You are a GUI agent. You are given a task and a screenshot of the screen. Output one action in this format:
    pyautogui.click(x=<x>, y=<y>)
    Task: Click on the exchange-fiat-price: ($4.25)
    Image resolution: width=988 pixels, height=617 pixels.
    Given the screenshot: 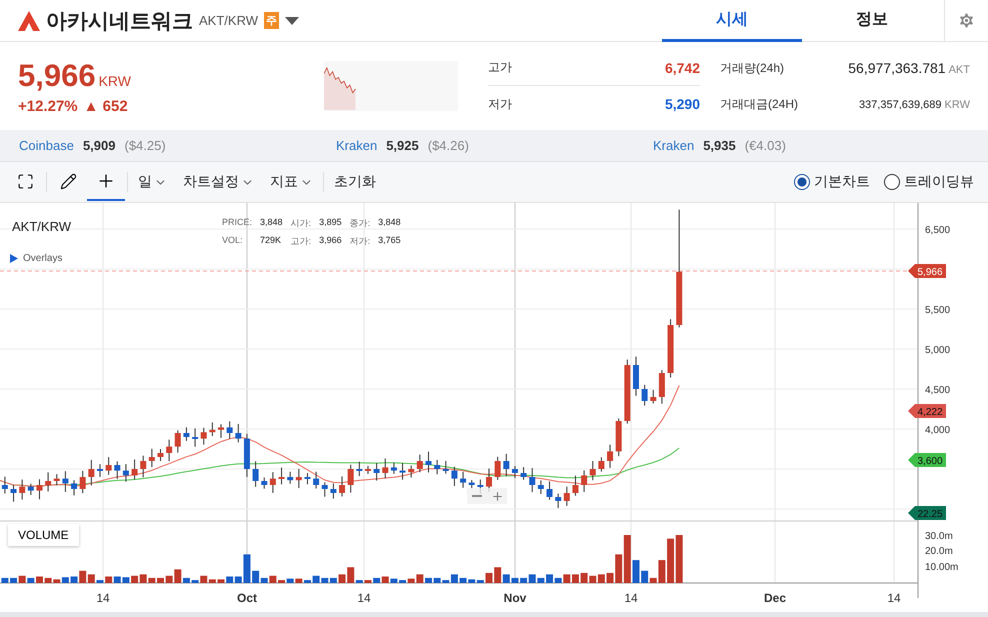 What is the action you would take?
    pyautogui.click(x=145, y=145)
    